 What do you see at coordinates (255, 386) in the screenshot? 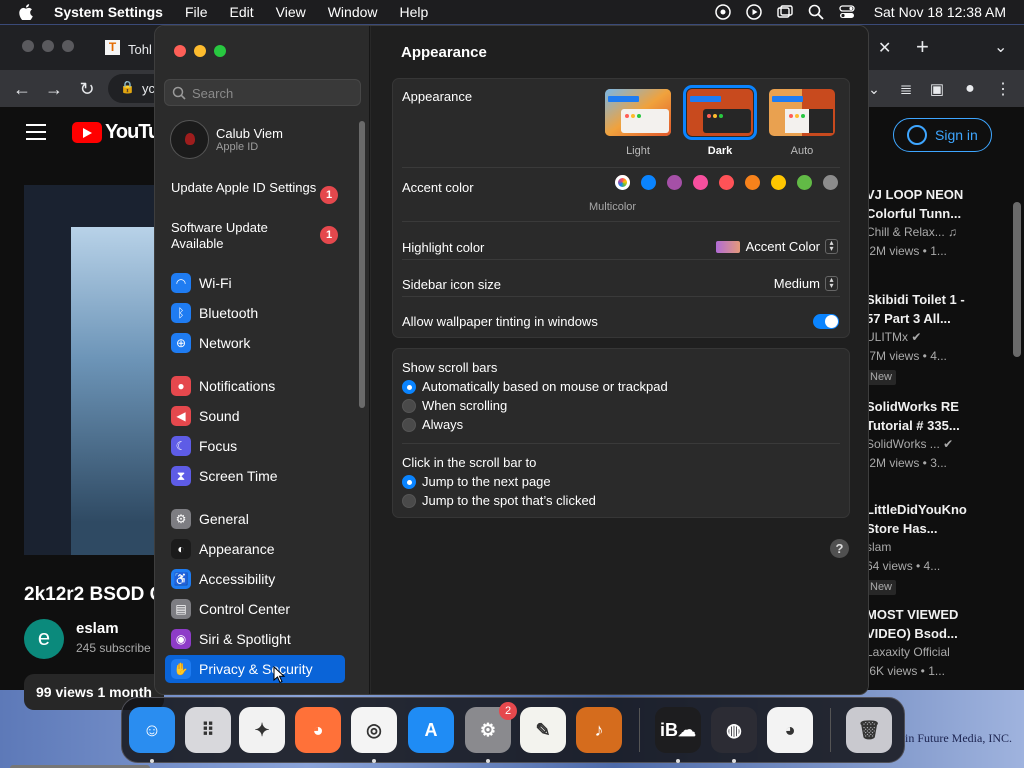
I see `sidebar-item-notifications: ● Notifications` at bounding box center [255, 386].